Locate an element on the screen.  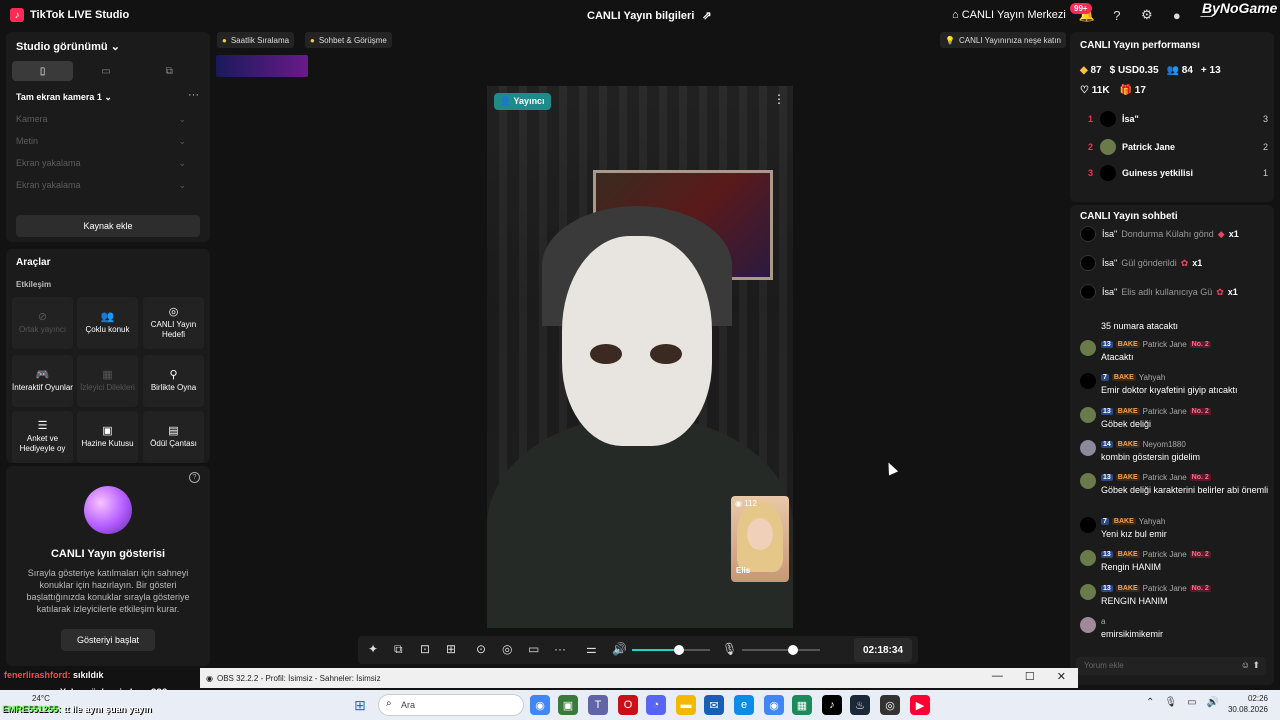
gift-row: İsa" Dondurma Külahı gönd ◆ x1 is located at coordinates (1175, 234).